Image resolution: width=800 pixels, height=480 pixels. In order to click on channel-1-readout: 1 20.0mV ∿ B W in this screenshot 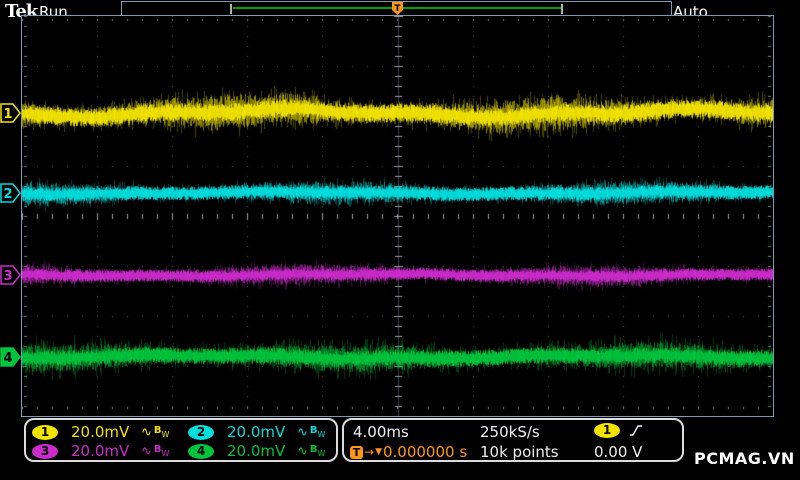, I will do `click(100, 432)`.